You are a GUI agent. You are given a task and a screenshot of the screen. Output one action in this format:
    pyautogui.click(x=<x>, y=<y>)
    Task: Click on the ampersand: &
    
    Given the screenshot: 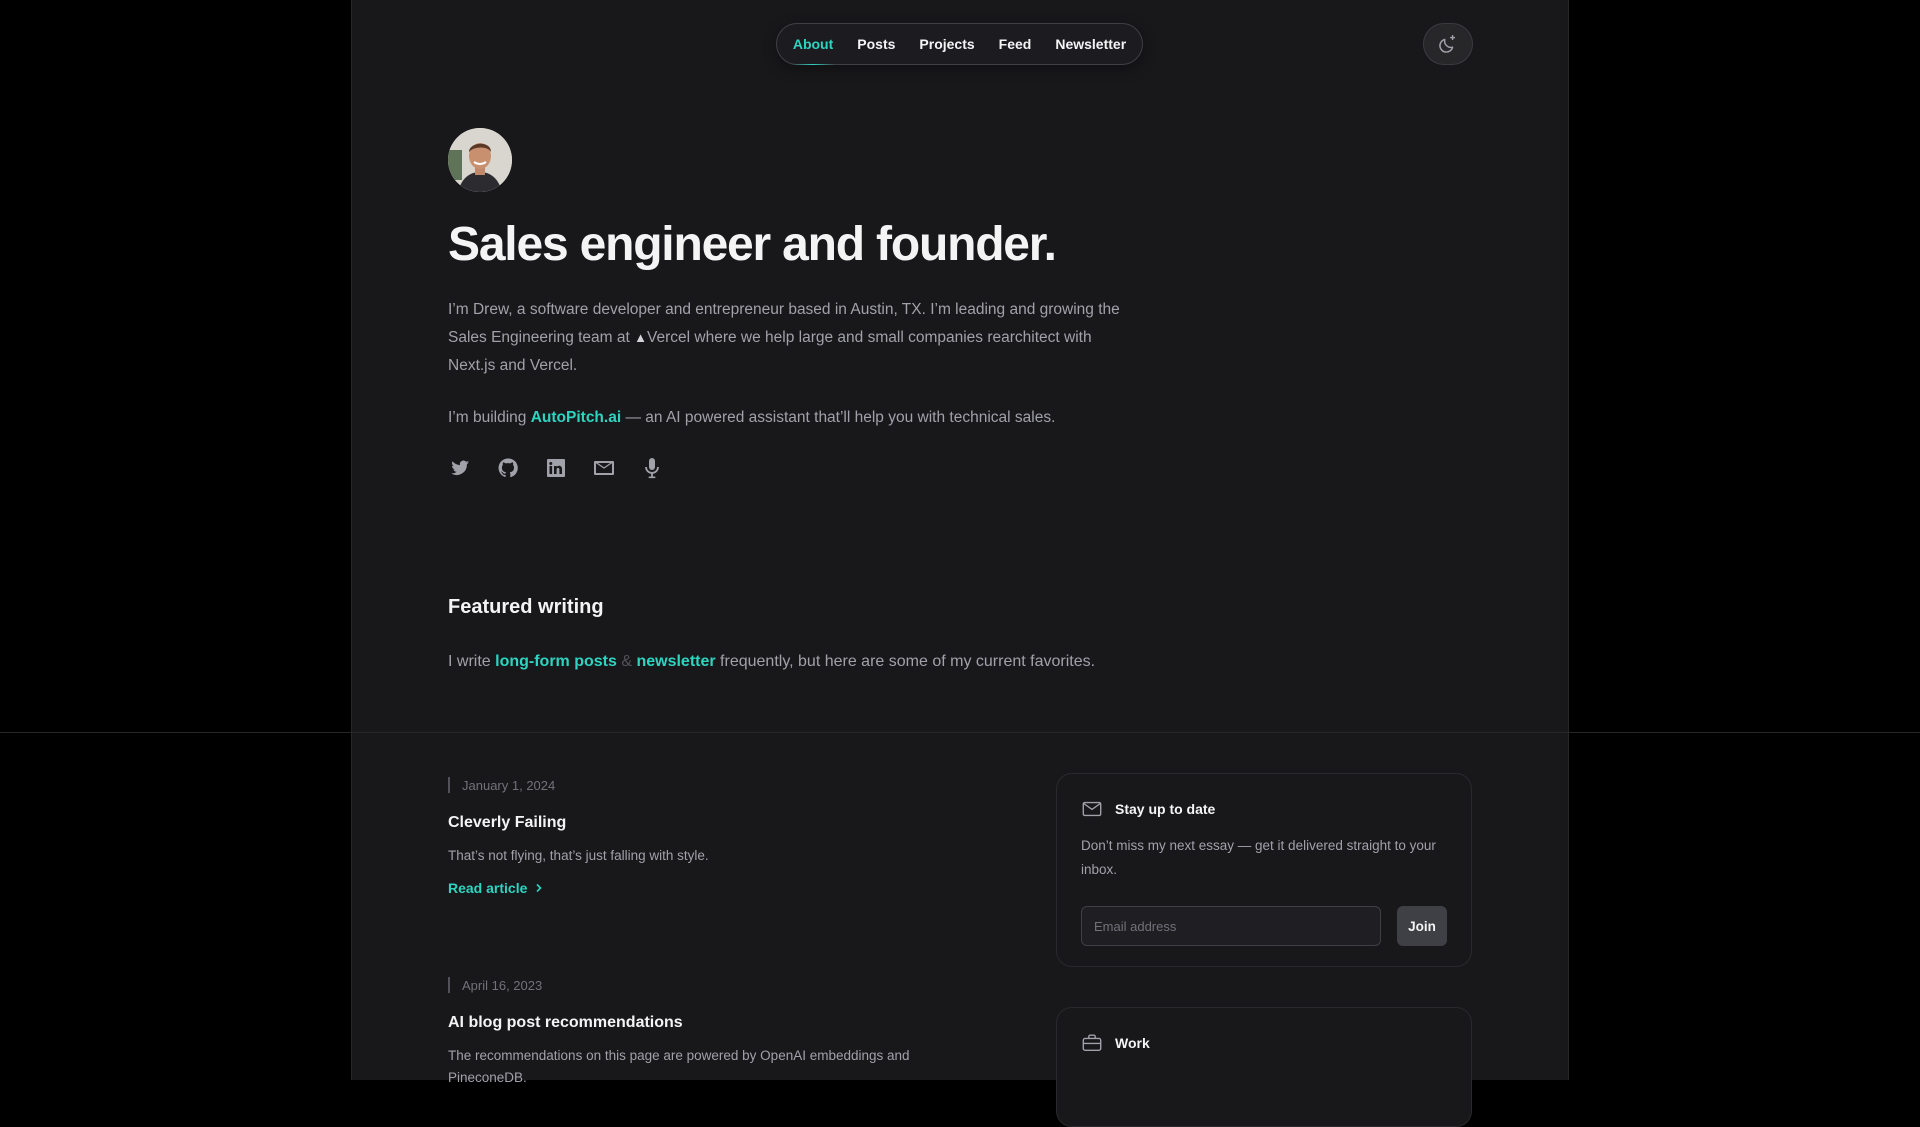 What is the action you would take?
    pyautogui.click(x=627, y=661)
    